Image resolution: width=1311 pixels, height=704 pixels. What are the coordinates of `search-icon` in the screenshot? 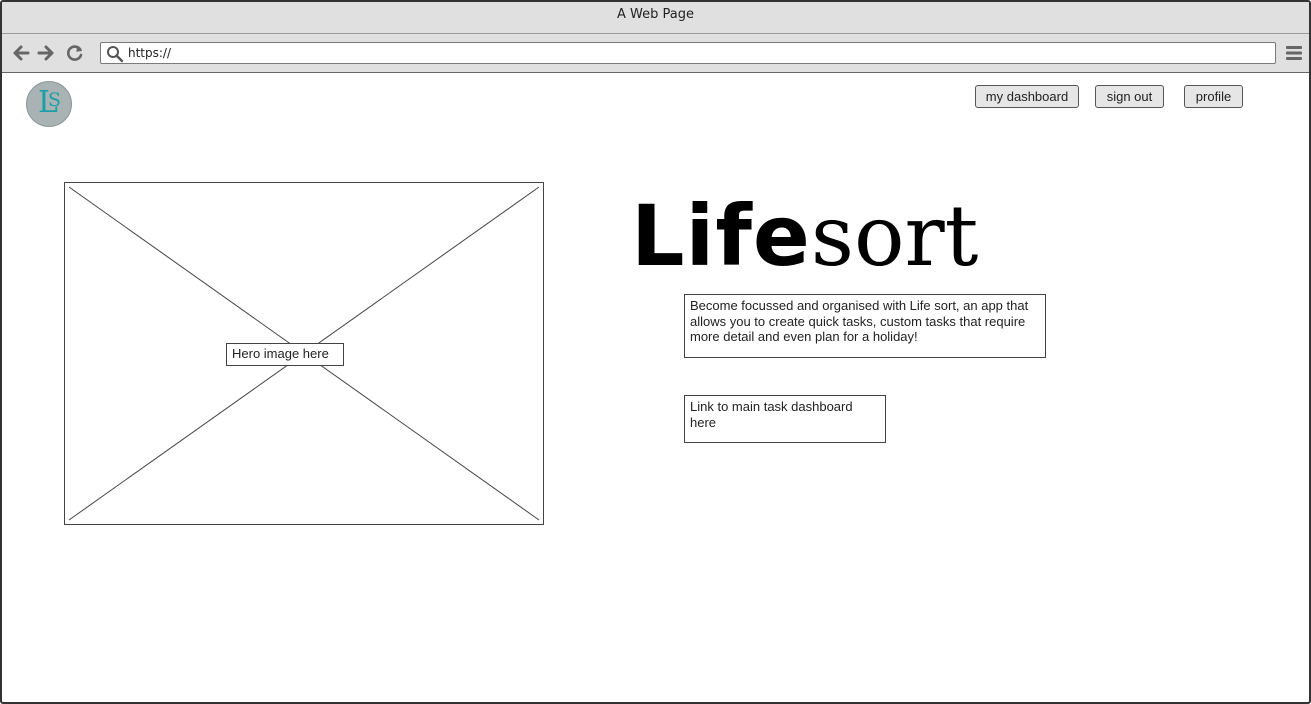 It's located at (115, 54).